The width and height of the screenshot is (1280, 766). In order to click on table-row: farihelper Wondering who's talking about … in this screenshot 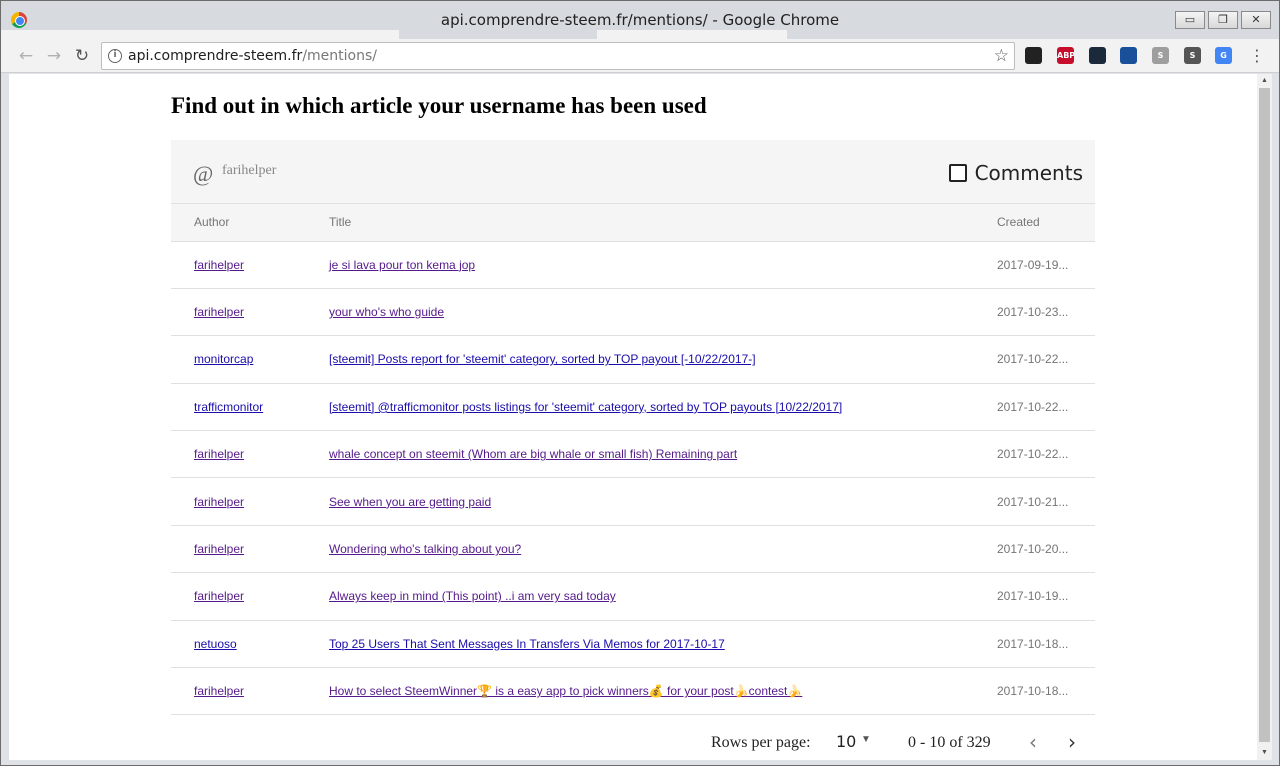, I will do `click(633, 549)`.